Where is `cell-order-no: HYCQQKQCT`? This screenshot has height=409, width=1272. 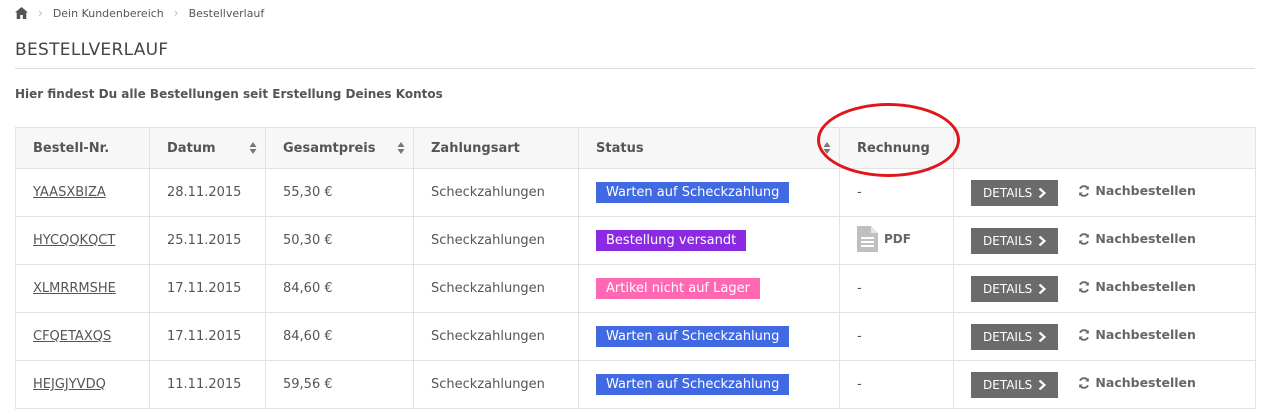 cell-order-no: HYCQQKQCT is located at coordinates (82, 240).